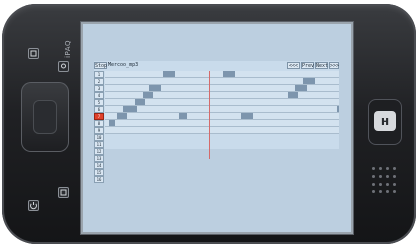 Image resolution: width=419 pixels, height=250 pixels. Describe the element at coordinates (99, 81) in the screenshot. I see `row-number: 2` at that location.